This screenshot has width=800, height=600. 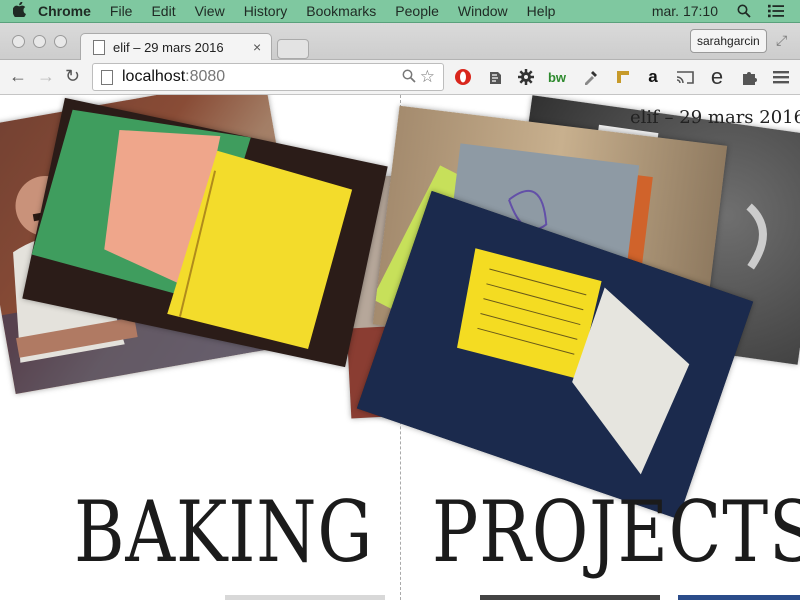 I want to click on menu-help: Help, so click(x=541, y=11).